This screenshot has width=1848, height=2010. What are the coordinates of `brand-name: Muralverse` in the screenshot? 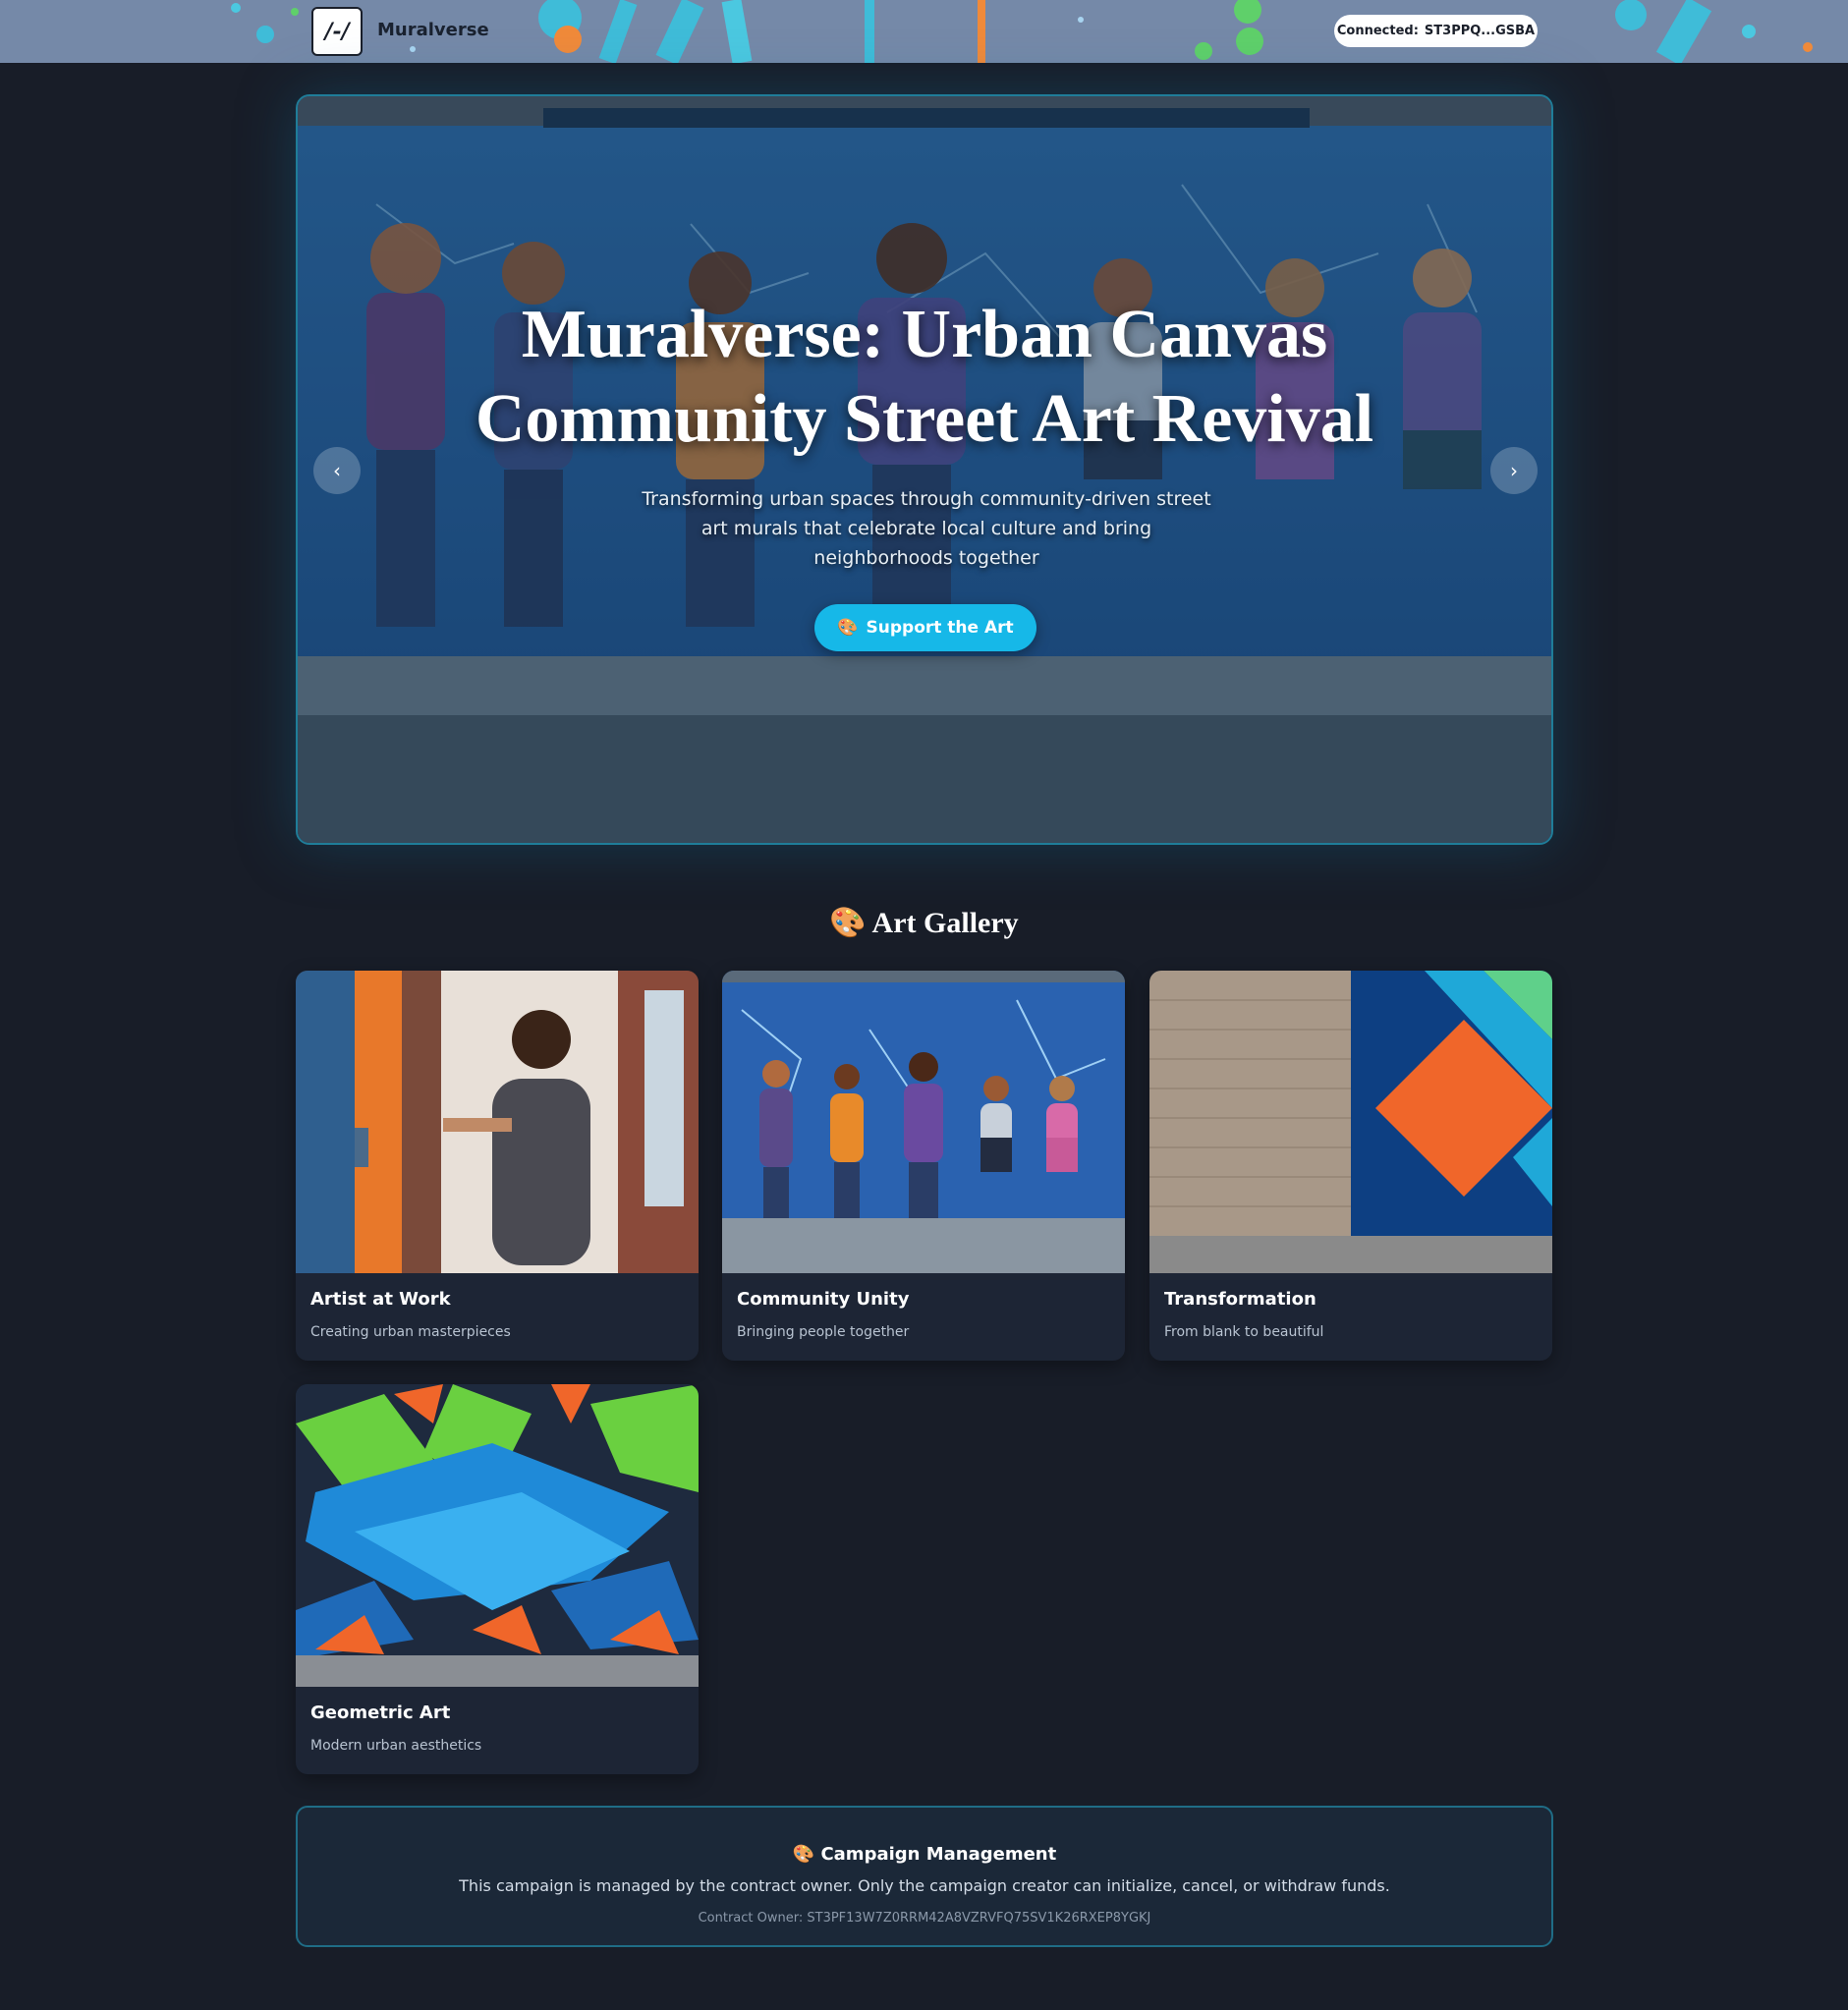 It's located at (433, 30).